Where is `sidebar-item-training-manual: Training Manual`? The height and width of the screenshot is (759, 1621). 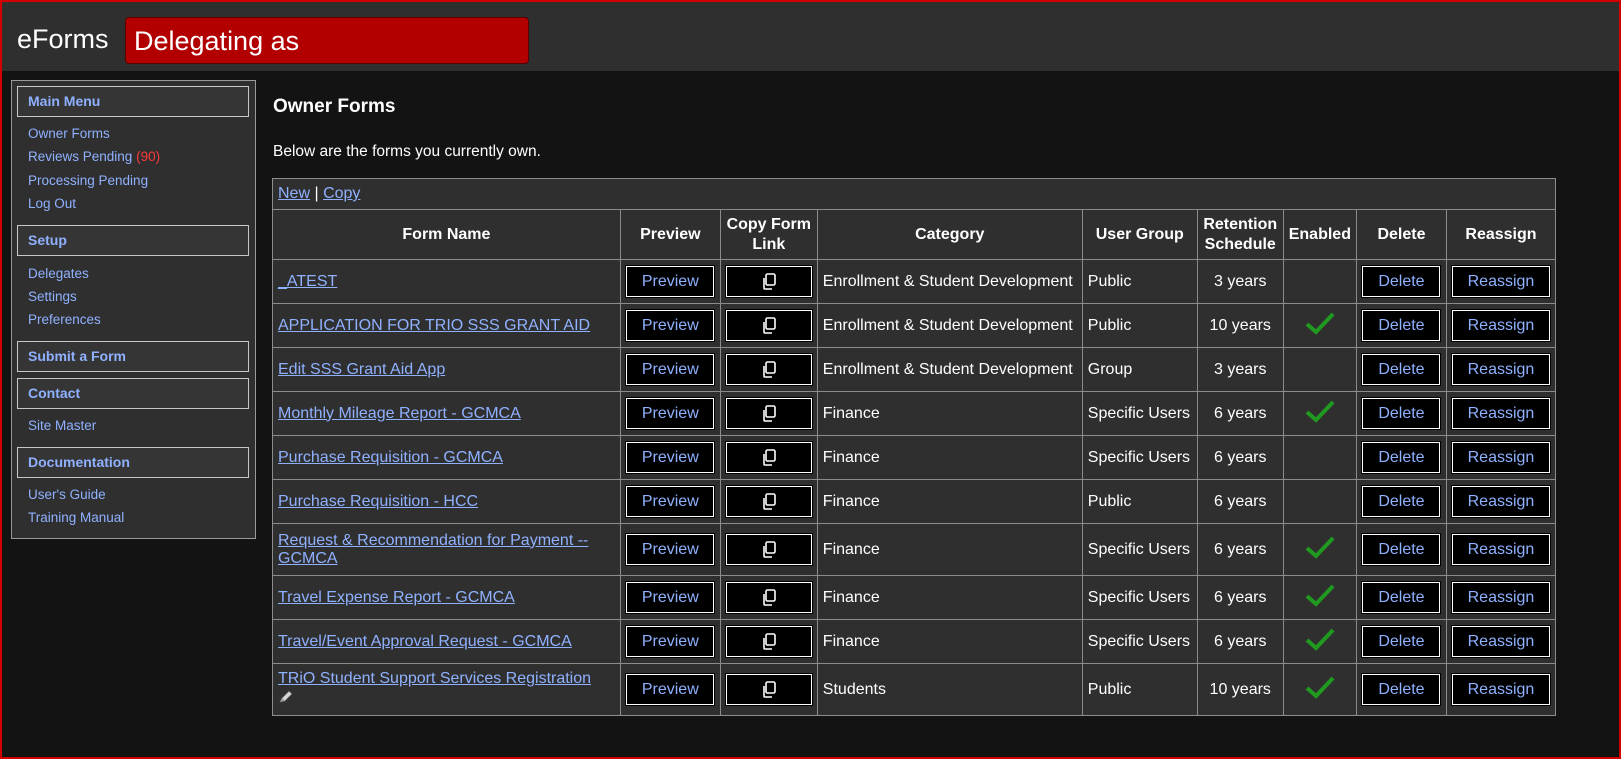
sidebar-item-training-manual: Training Manual is located at coordinates (76, 517).